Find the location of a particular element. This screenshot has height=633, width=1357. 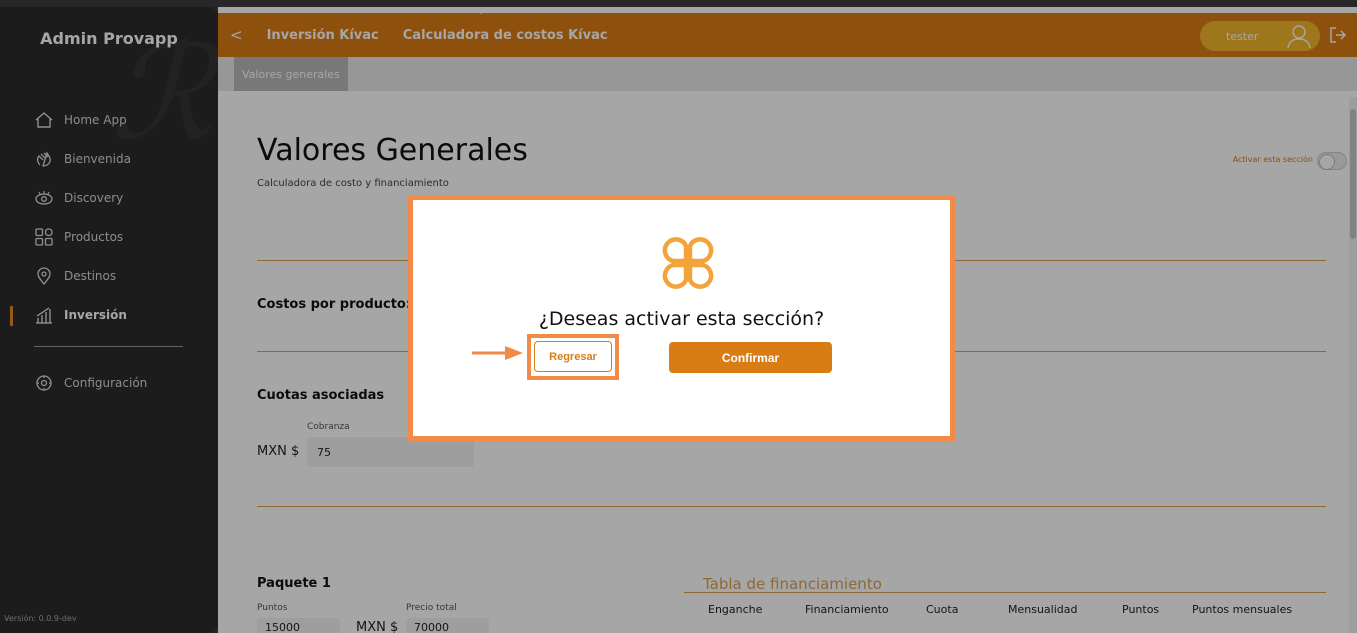

modal-question: ¿Deseas activar esta sección? is located at coordinates (681, 319).